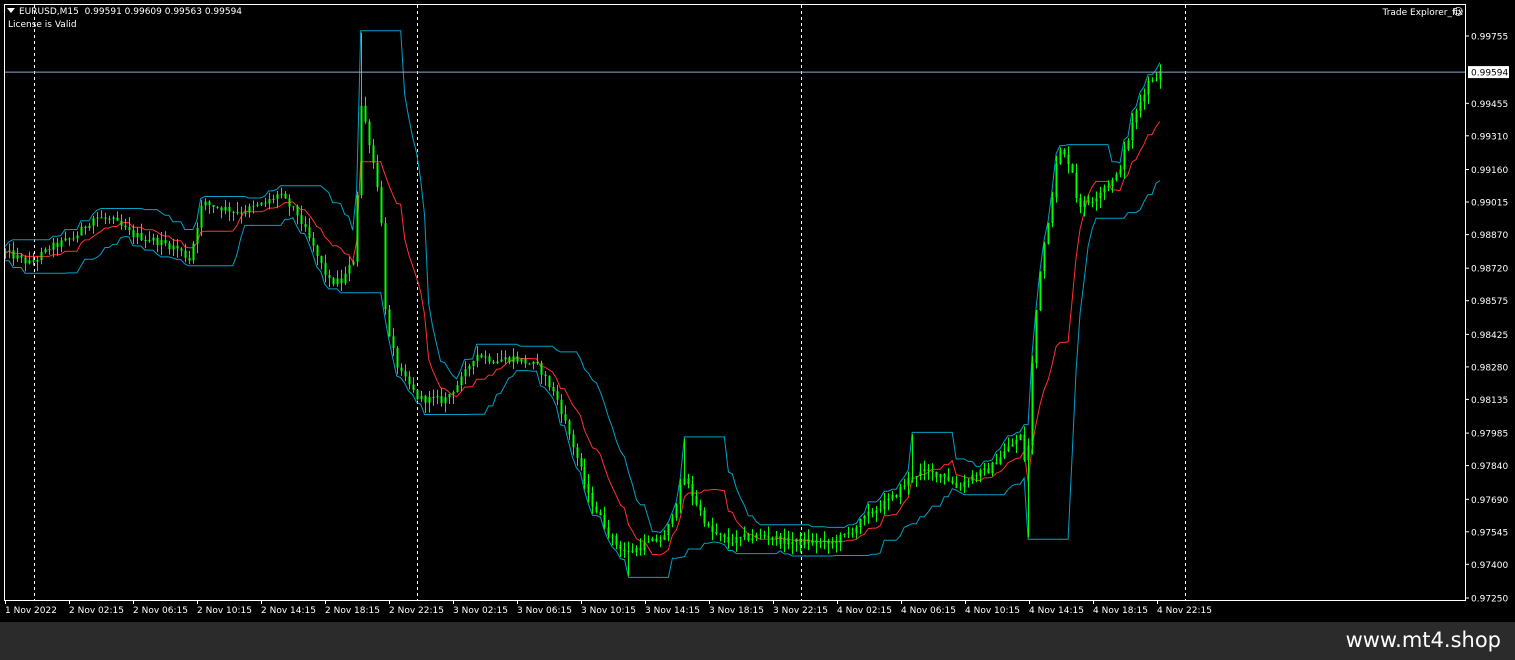 This screenshot has height=660, width=1515. Describe the element at coordinates (1489, 336) in the screenshot. I see `y-tick-label: 0.98425` at that location.